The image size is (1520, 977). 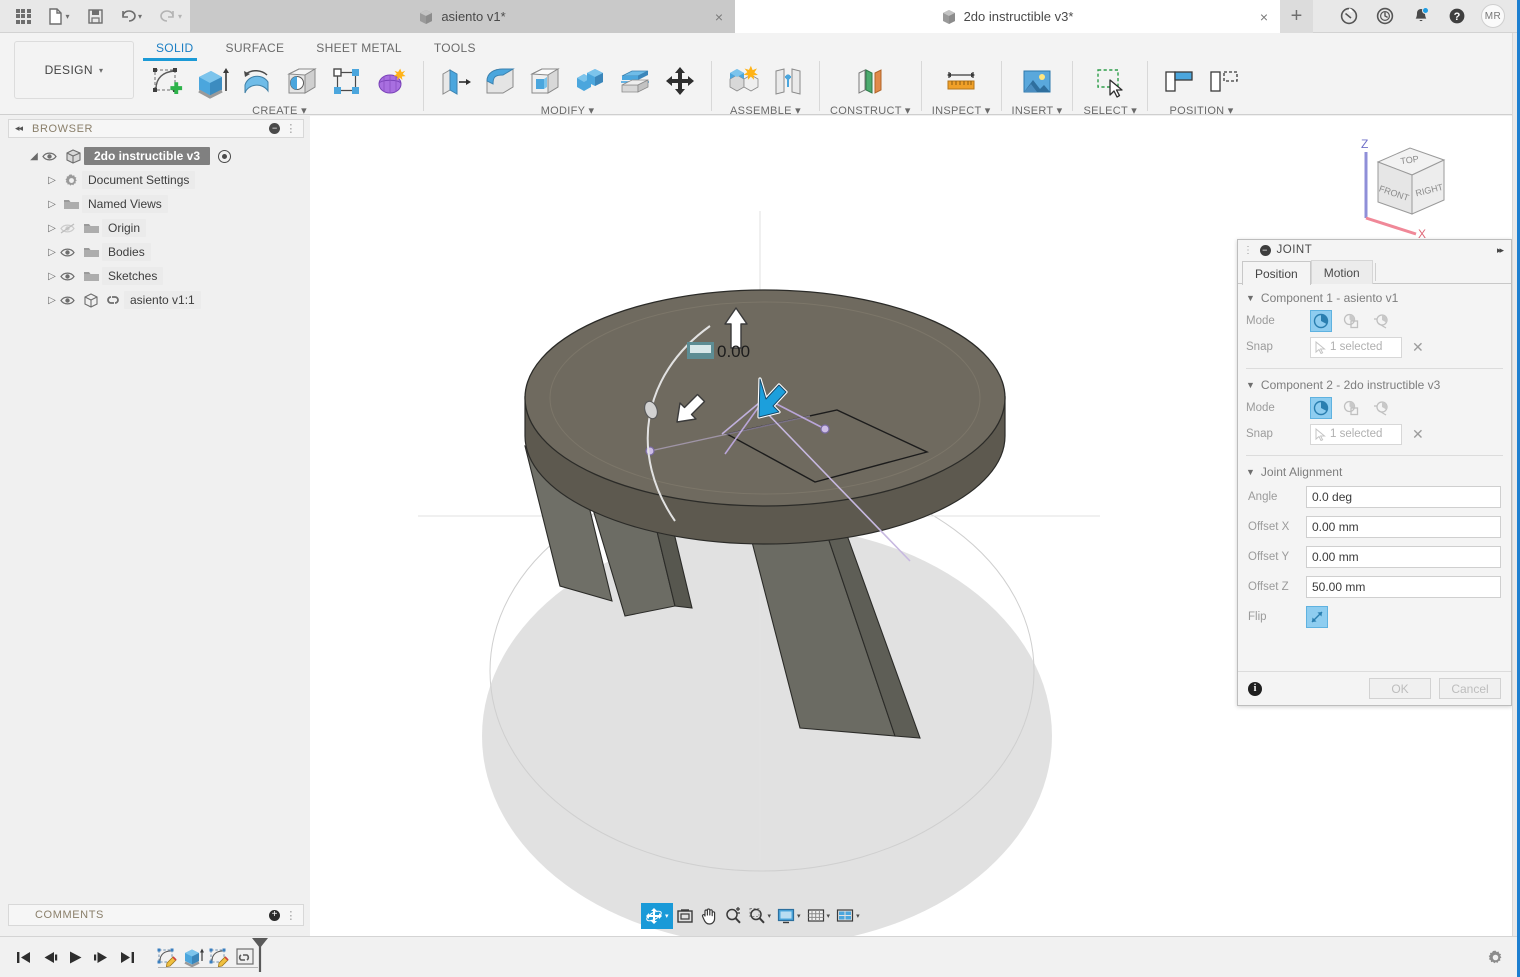 I want to click on offset-plane-icon, so click(x=870, y=82).